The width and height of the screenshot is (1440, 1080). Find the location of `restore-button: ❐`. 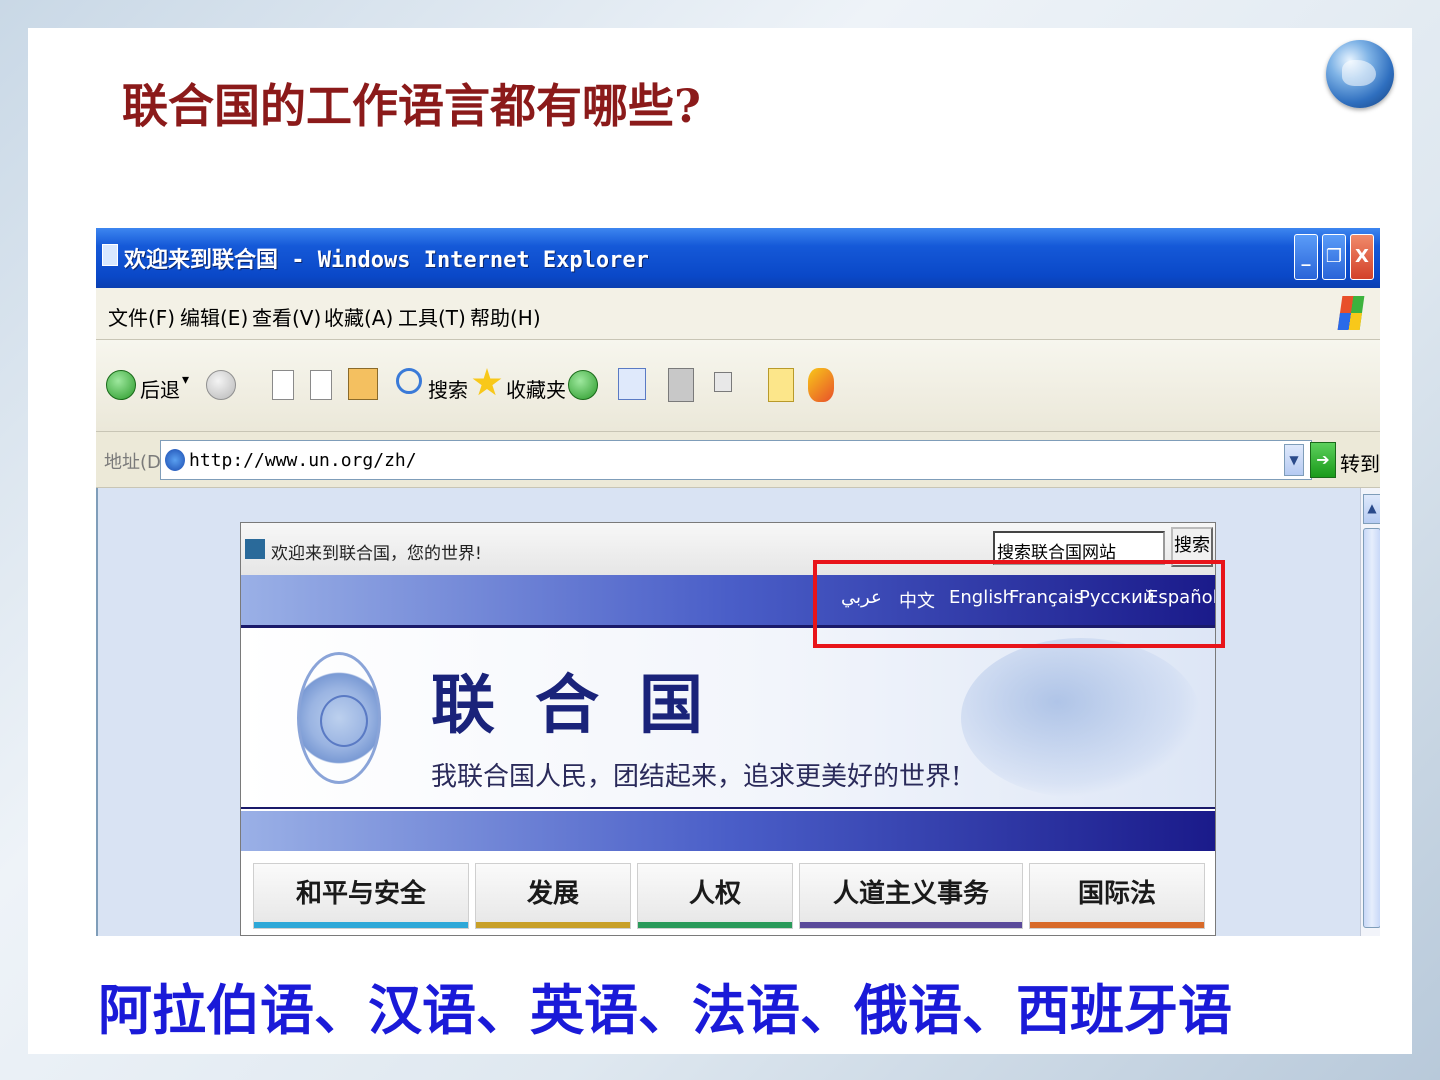

restore-button: ❐ is located at coordinates (1334, 257).